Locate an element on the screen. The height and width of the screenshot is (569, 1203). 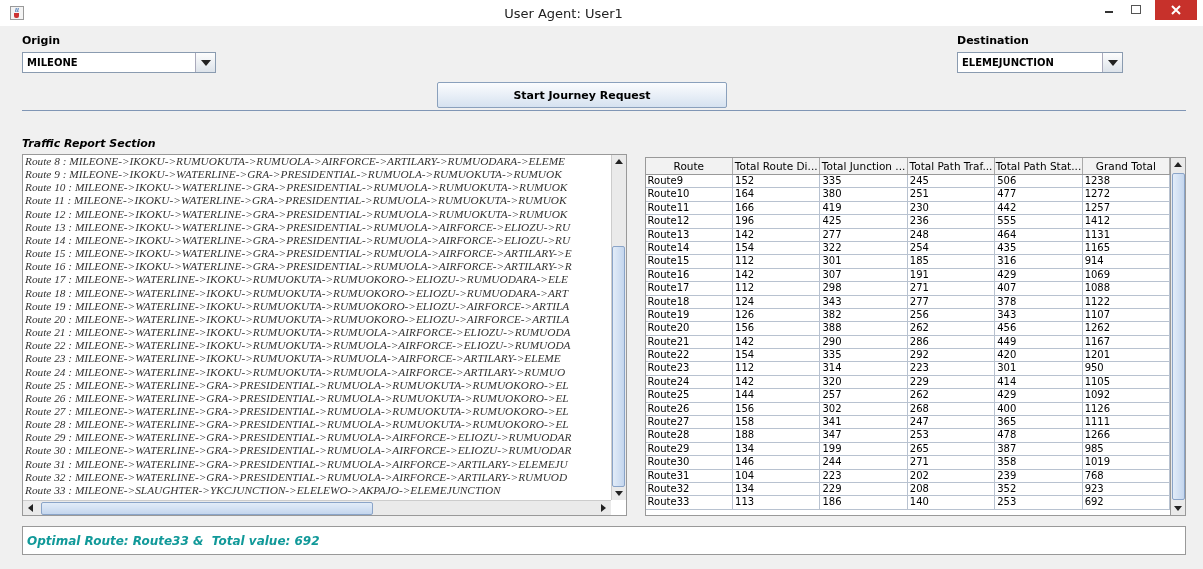
route-item: Route 27 : MILEONE->WATERLINE->GRA->PRESIDENTIAL->RUMUOLA->RUMUOKUTA->RUMUOKORO->EL is located at coordinates (318, 411).